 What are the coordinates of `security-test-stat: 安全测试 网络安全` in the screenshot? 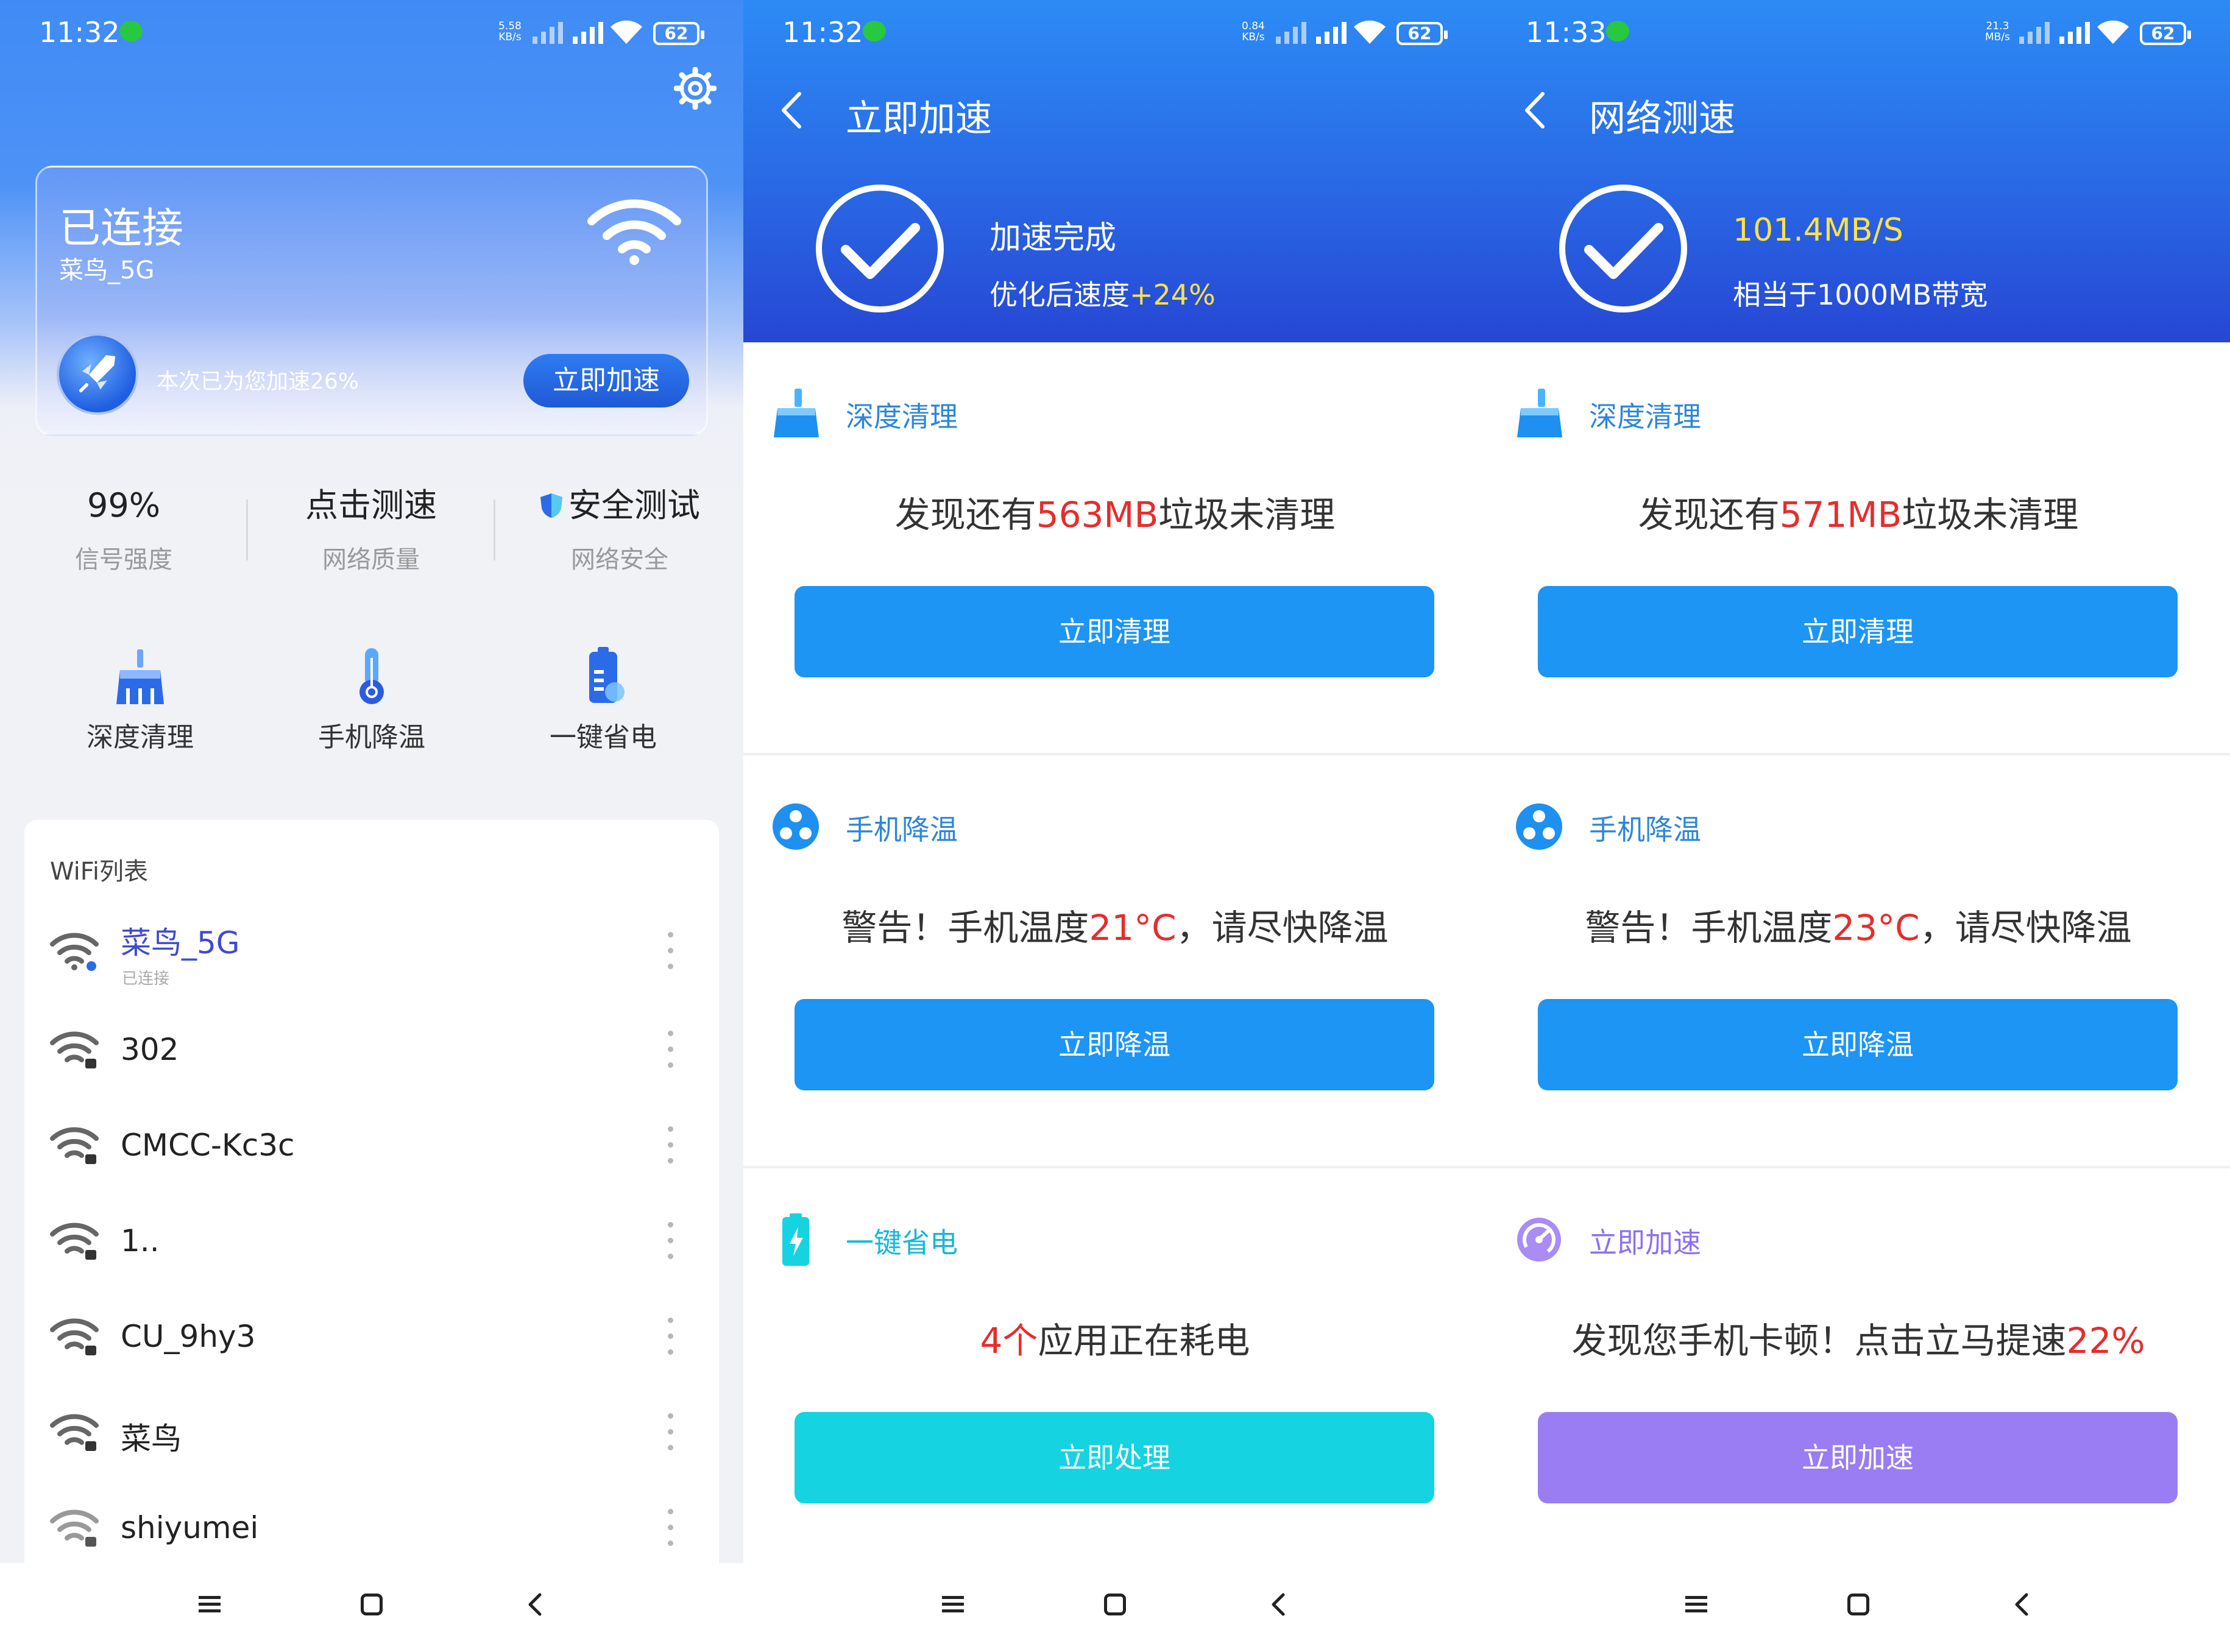 It's located at (619, 528).